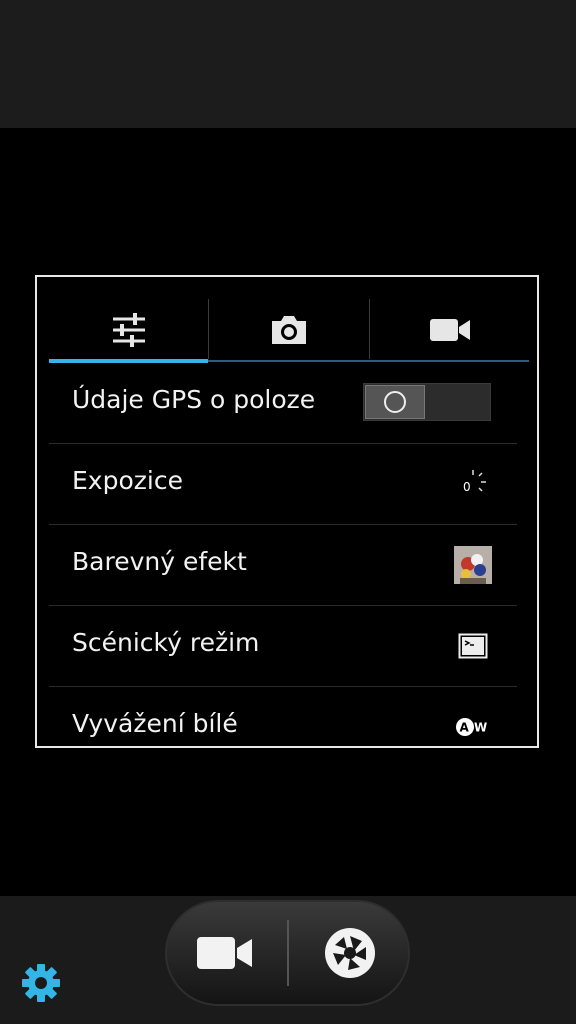 This screenshot has height=1024, width=576. I want to click on toggle-thumb, so click(395, 402).